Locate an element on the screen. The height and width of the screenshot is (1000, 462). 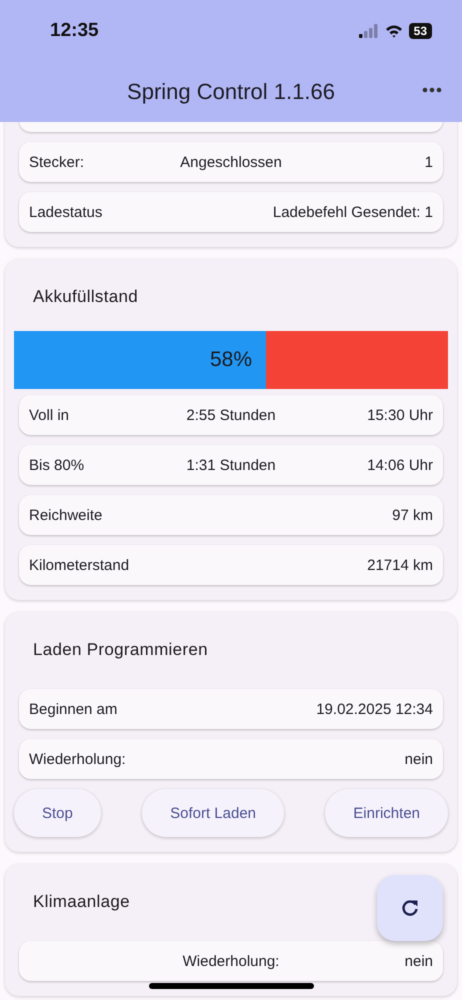
row-value: Ladebefehl Gesendet: 1 is located at coordinates (352, 212).